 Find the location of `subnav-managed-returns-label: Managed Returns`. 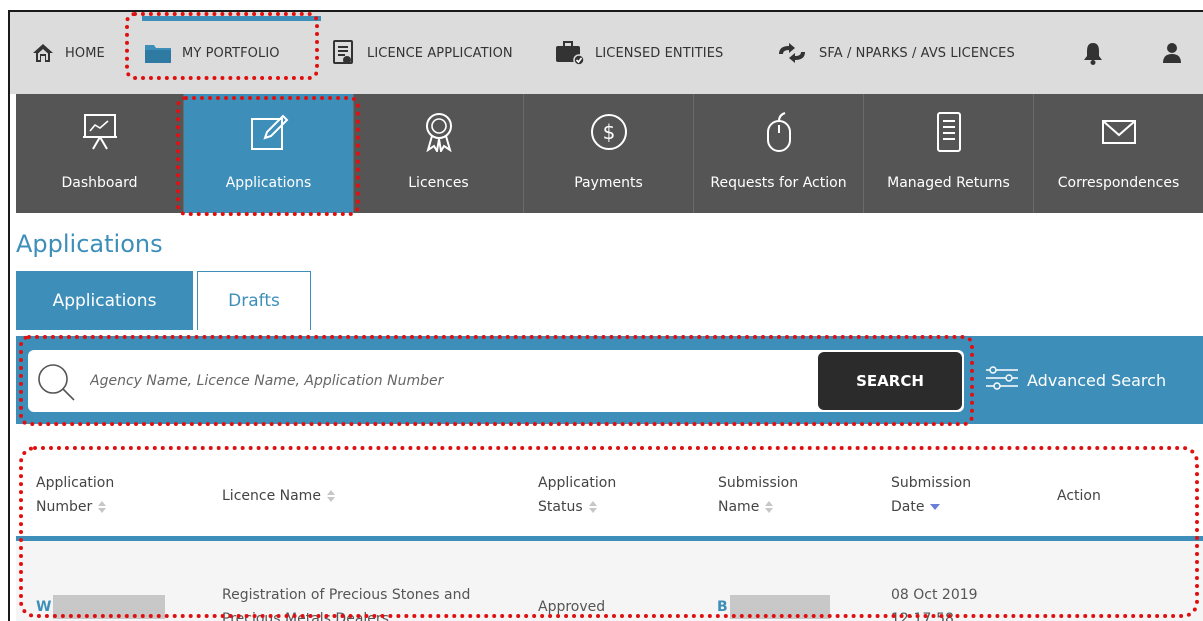

subnav-managed-returns-label: Managed Returns is located at coordinates (948, 183).